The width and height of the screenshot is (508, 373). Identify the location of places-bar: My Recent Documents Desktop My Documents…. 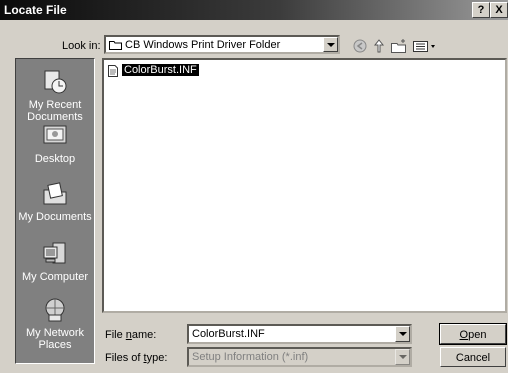
(55, 211).